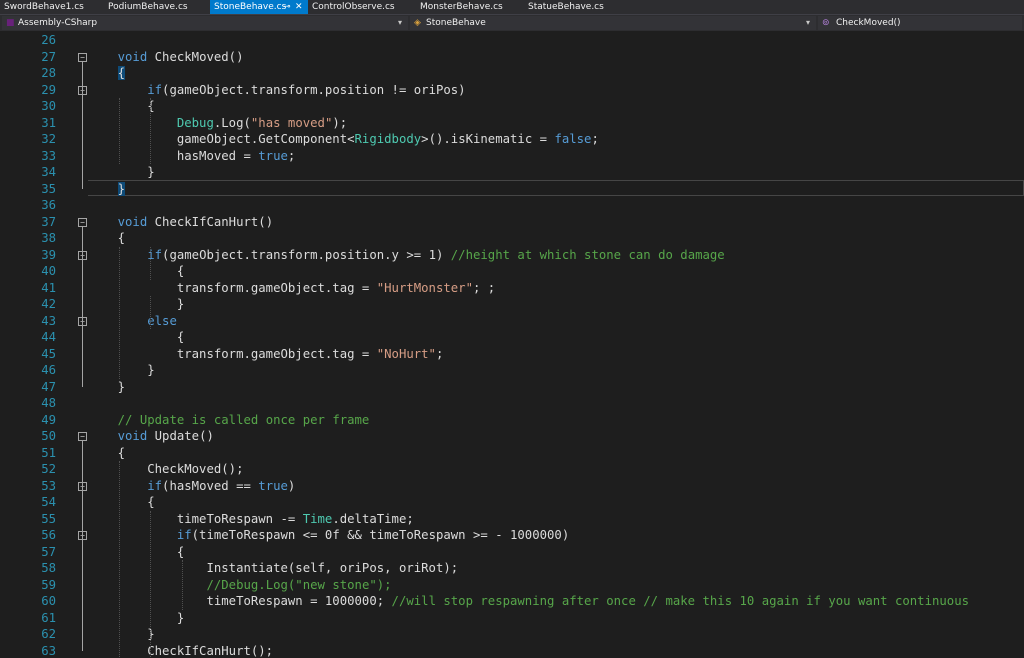 This screenshot has width=1024, height=658. I want to click on line-number: 27, so click(48, 56).